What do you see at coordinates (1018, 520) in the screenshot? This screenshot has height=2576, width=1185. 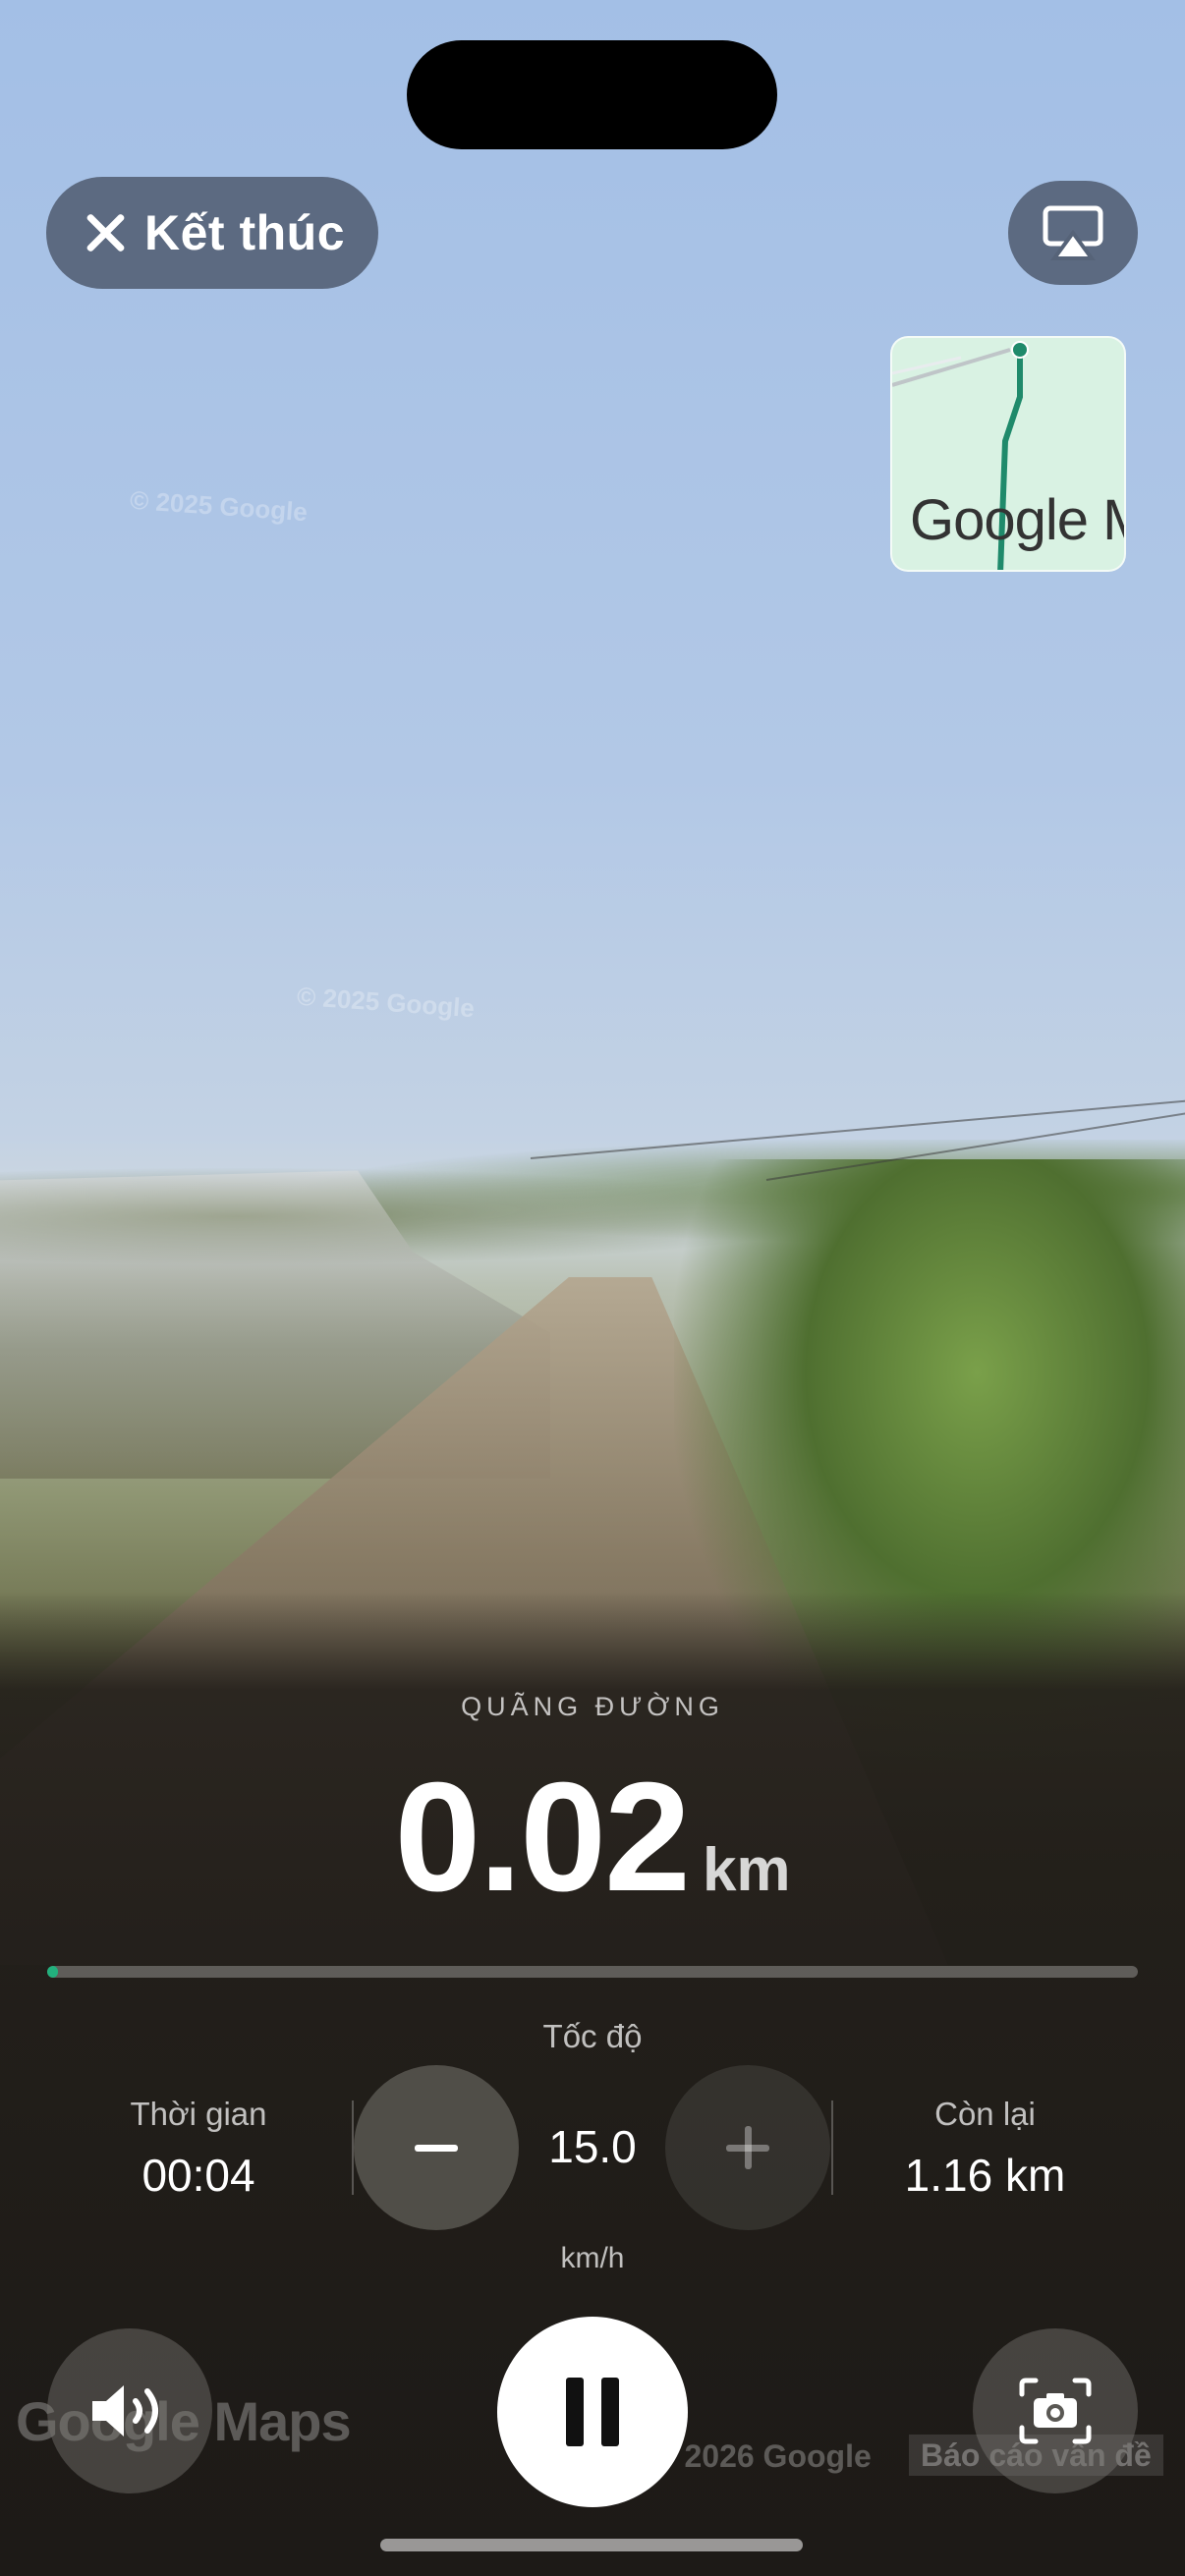 I see `minimap-google-logo: Google M` at bounding box center [1018, 520].